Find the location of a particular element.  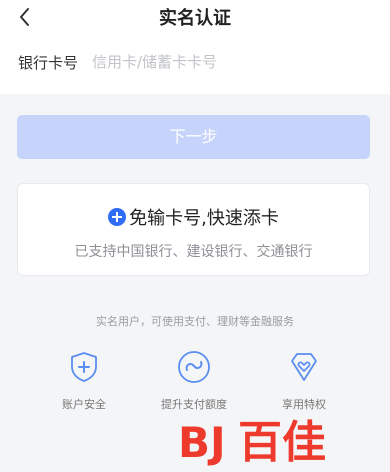

page-title: 实名认证 is located at coordinates (195, 18).